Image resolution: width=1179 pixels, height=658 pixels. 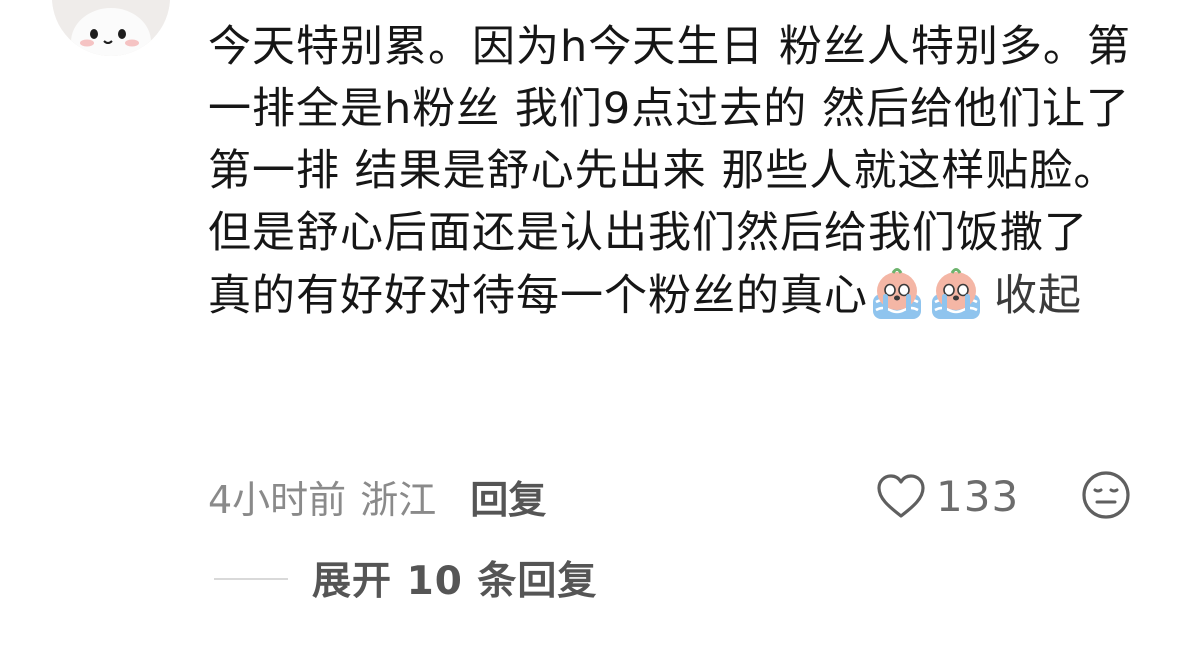 I want to click on expand-replies-button: 展开 10 条回复, so click(x=454, y=578).